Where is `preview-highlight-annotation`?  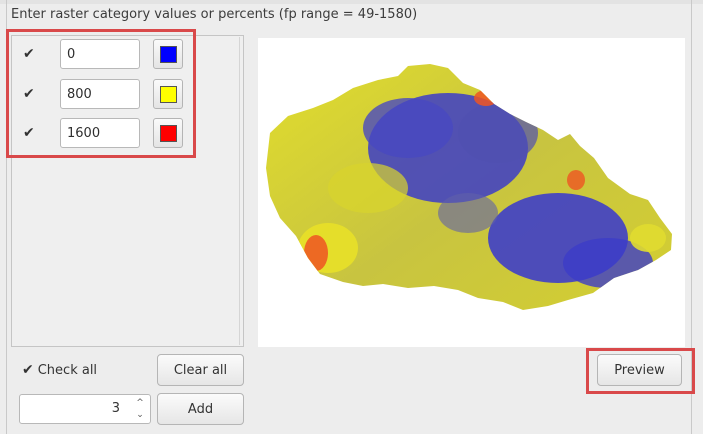 preview-highlight-annotation is located at coordinates (640, 371).